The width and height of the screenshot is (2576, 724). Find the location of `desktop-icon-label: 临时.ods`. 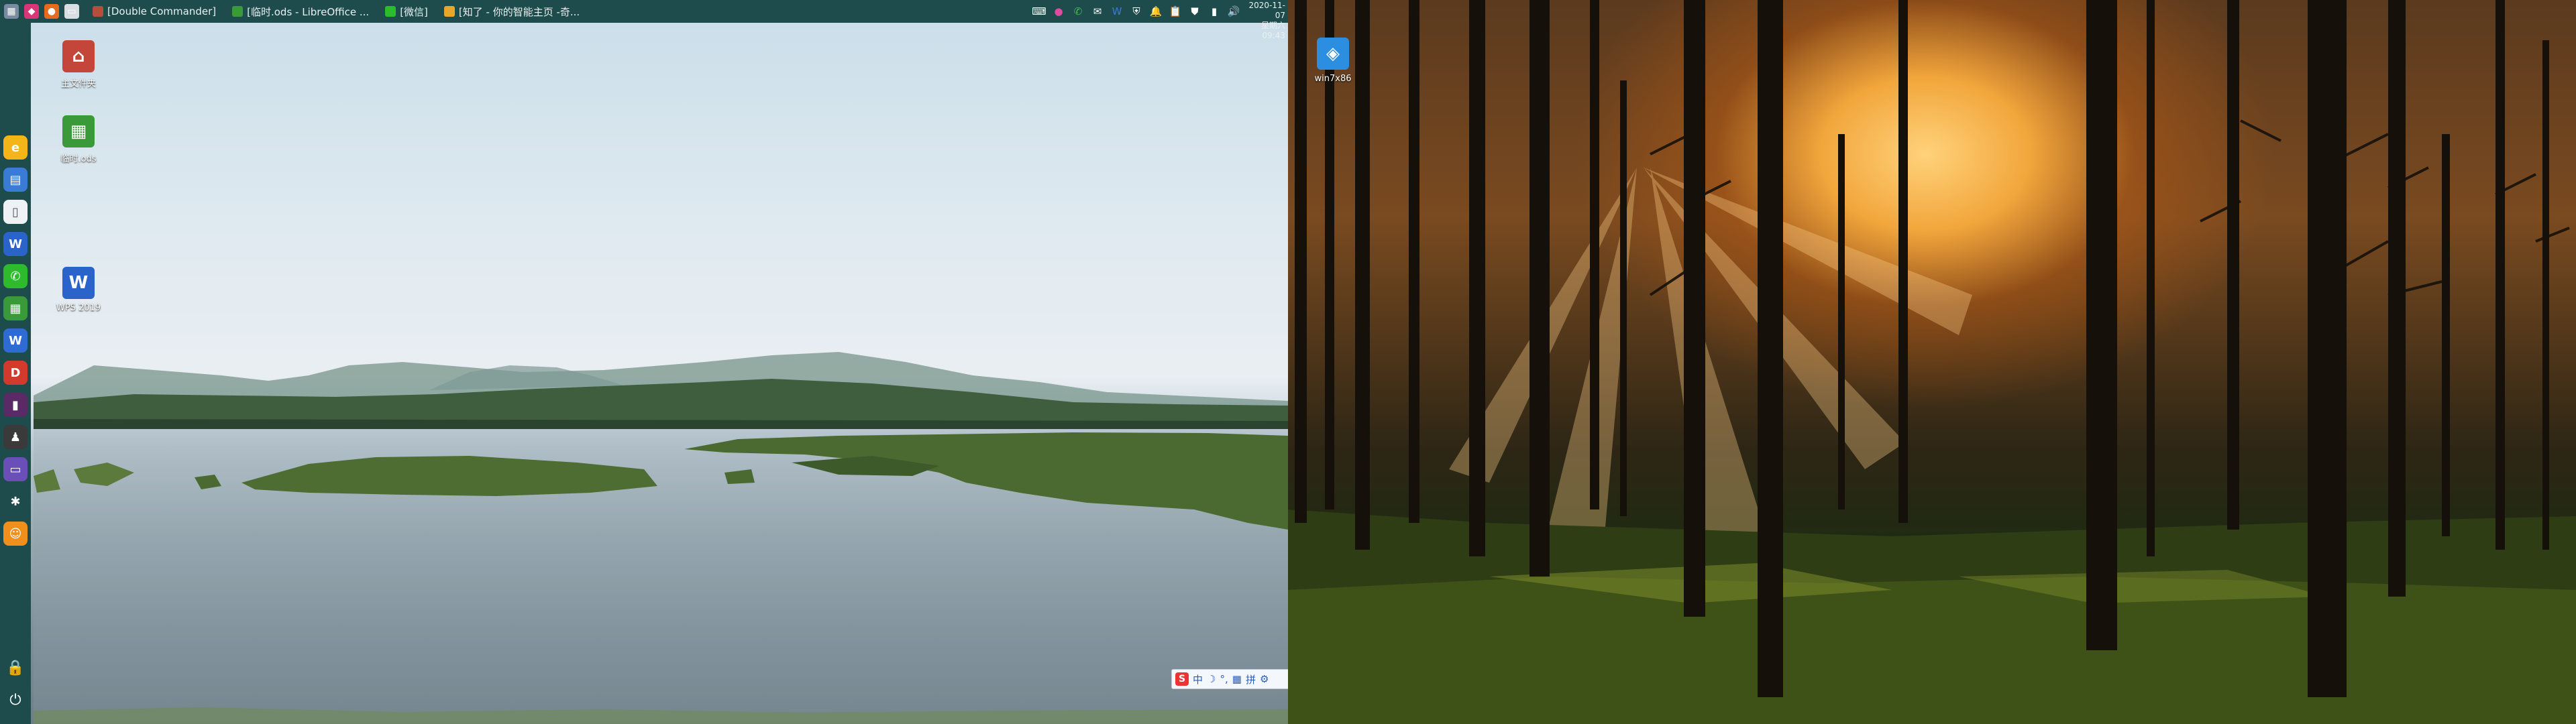

desktop-icon-label: 临时.ods is located at coordinates (78, 159).